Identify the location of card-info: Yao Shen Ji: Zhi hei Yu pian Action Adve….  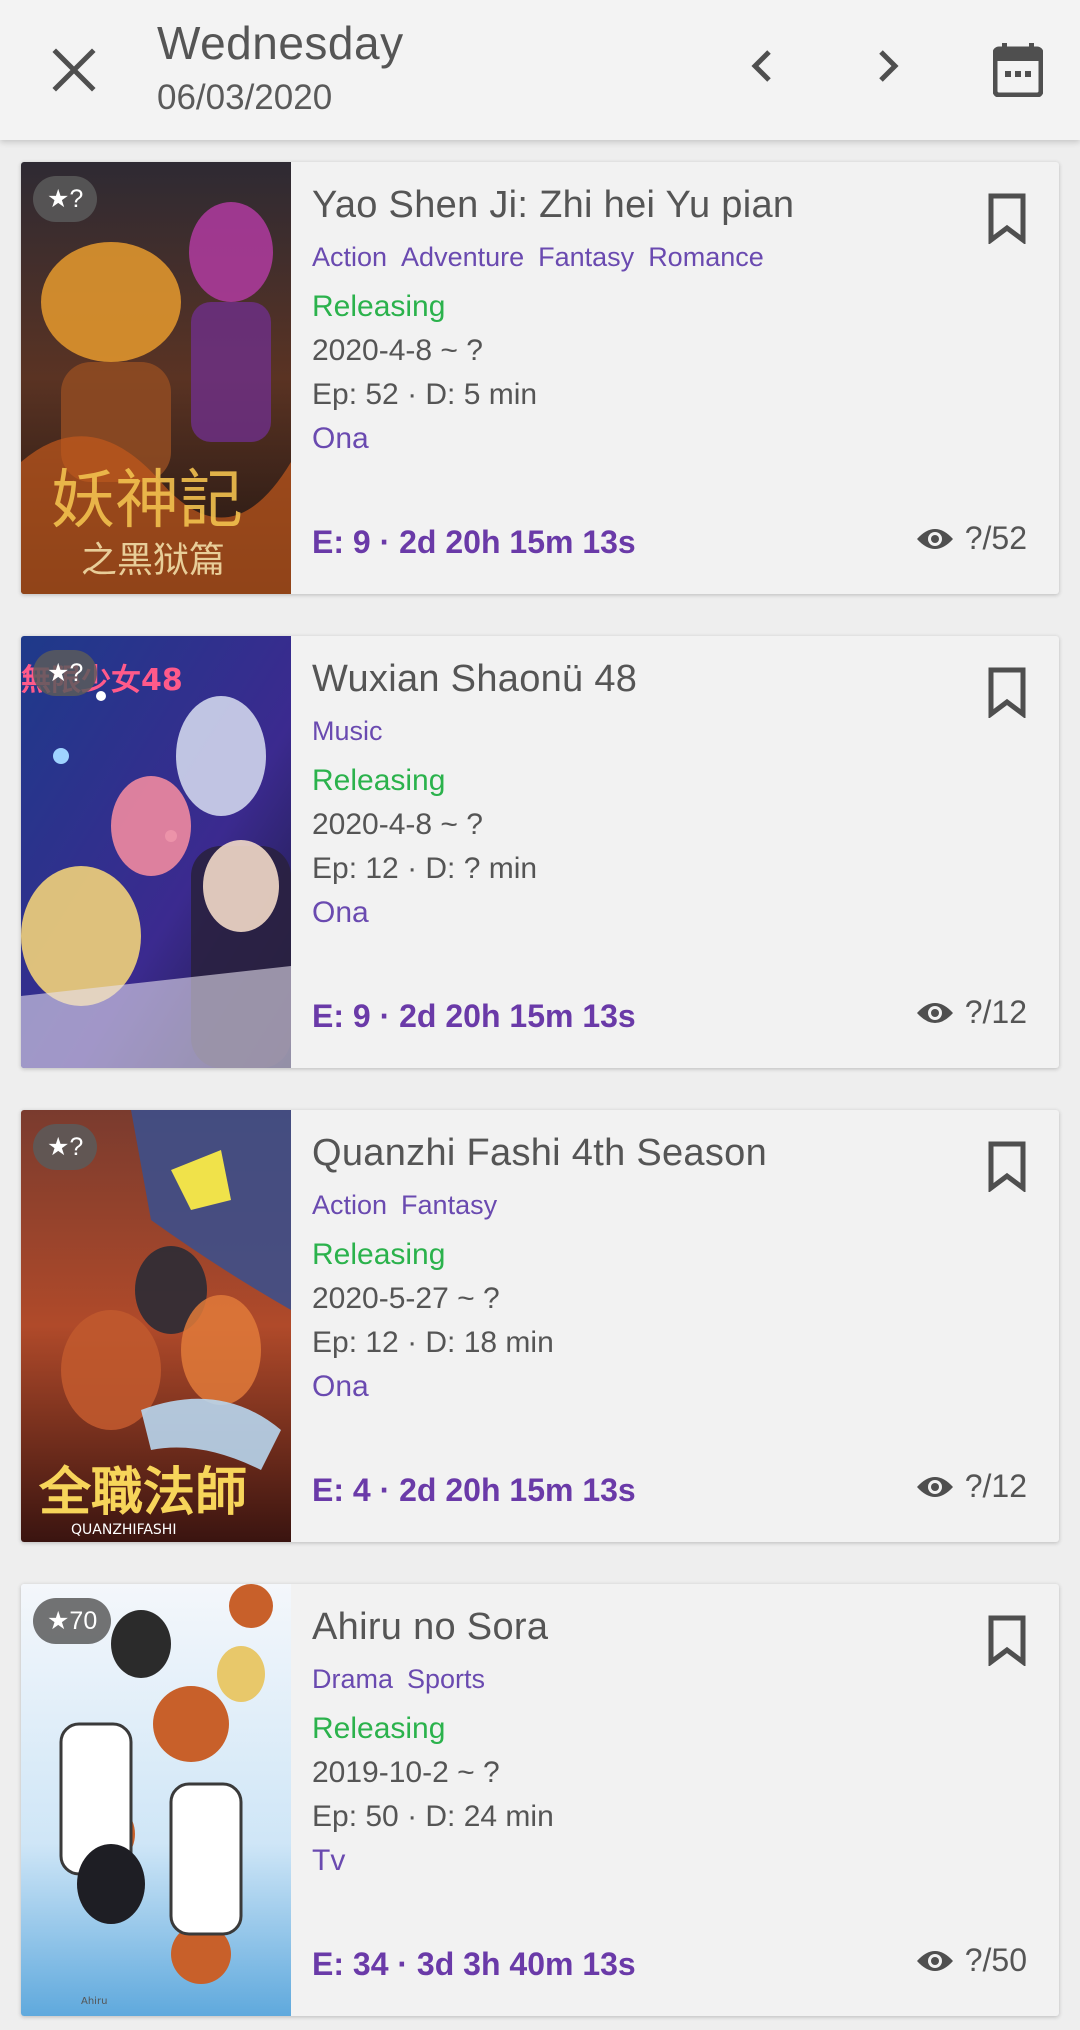
(685, 378).